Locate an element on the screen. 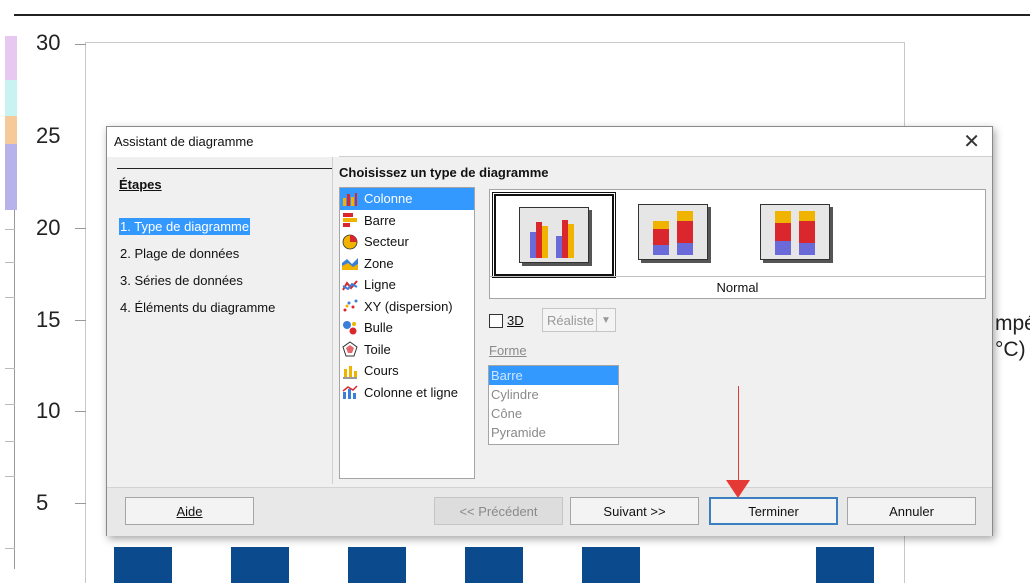 Image resolution: width=1030 pixels, height=583 pixels. chart-type-column-line: Colonne et ligne is located at coordinates (407, 393).